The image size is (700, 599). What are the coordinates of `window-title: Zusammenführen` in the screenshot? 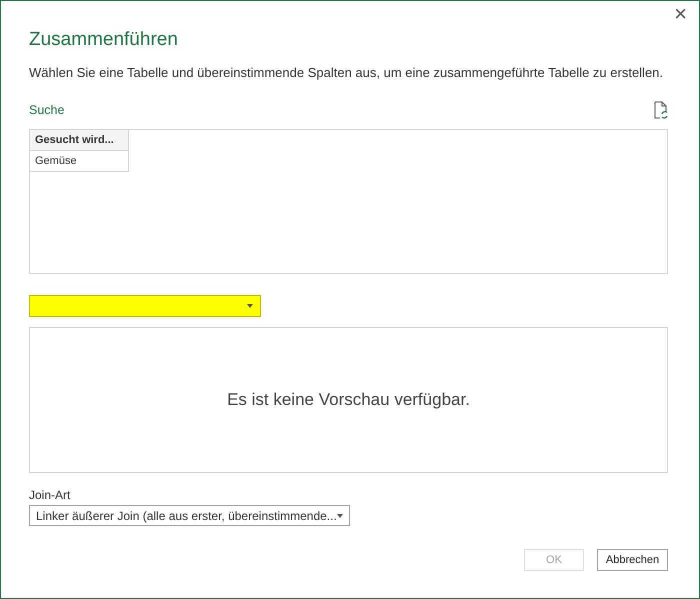 It's located at (104, 40).